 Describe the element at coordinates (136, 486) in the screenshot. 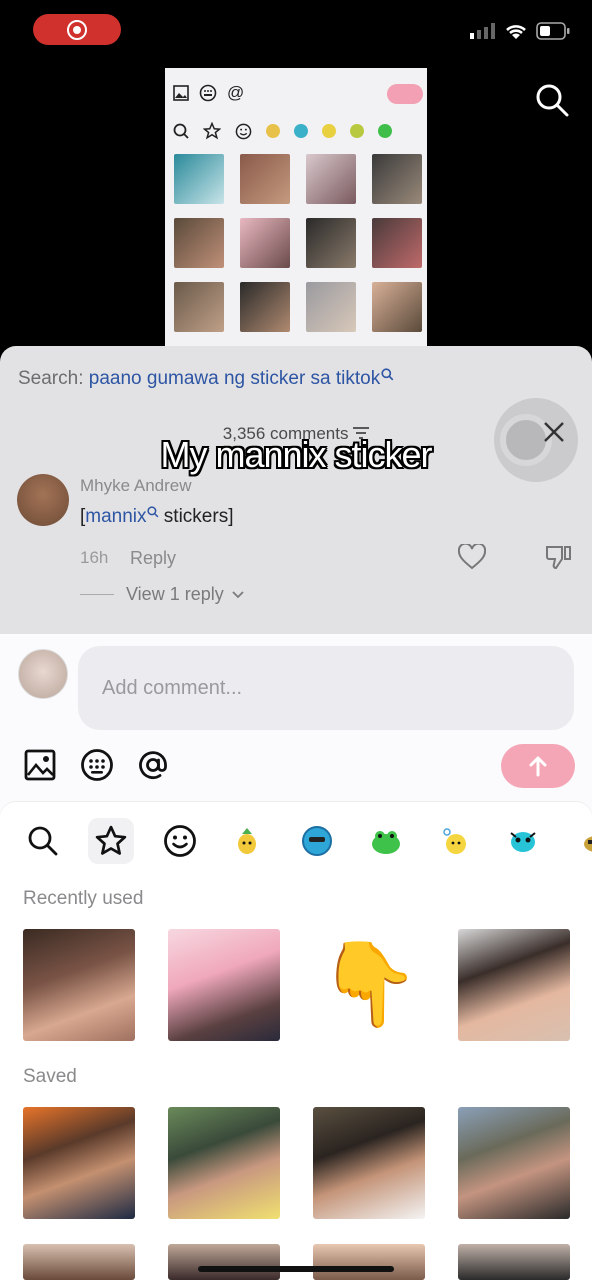

I see `comment-author: Mhyke Andrew` at that location.